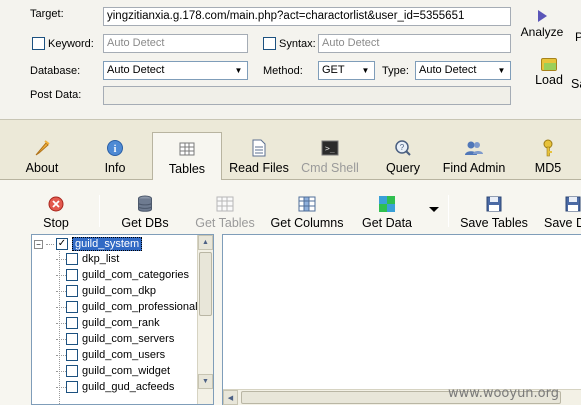  I want to click on post-data-input, so click(307, 95).